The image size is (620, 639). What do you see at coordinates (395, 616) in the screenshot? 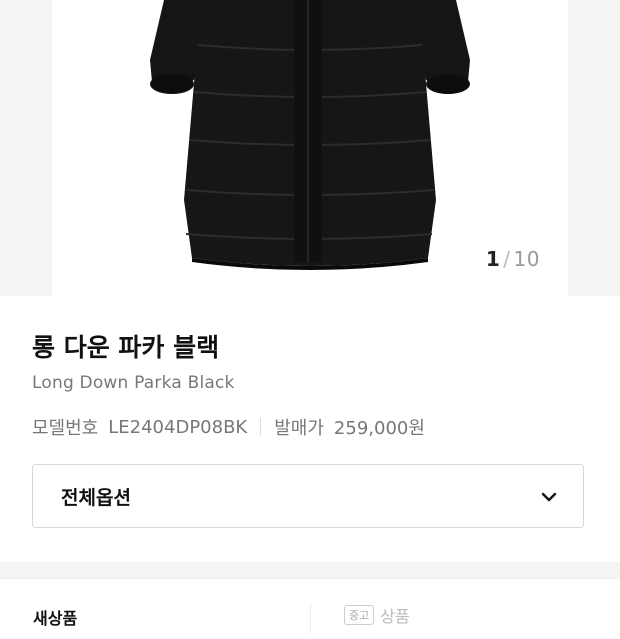
I see `tab-used-label: 상품` at bounding box center [395, 616].